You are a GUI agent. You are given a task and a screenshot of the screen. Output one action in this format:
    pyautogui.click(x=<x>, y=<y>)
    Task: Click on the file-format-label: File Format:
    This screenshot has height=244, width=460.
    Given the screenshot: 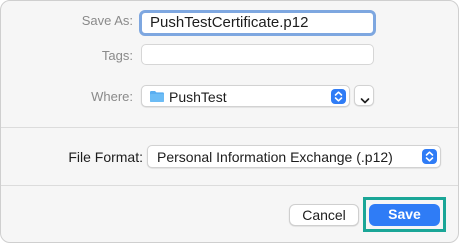 What is the action you would take?
    pyautogui.click(x=105, y=157)
    